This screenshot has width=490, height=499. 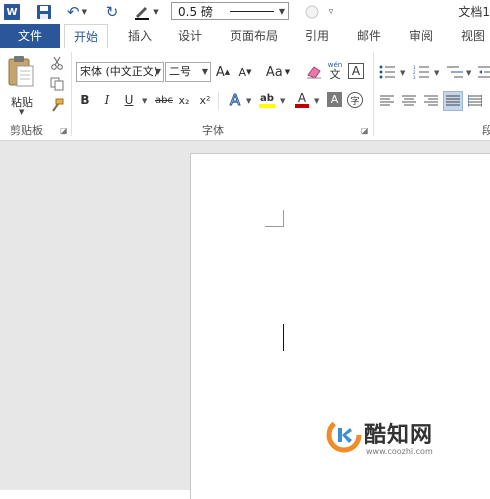 I want to click on format-painter-icon, so click(x=57, y=105).